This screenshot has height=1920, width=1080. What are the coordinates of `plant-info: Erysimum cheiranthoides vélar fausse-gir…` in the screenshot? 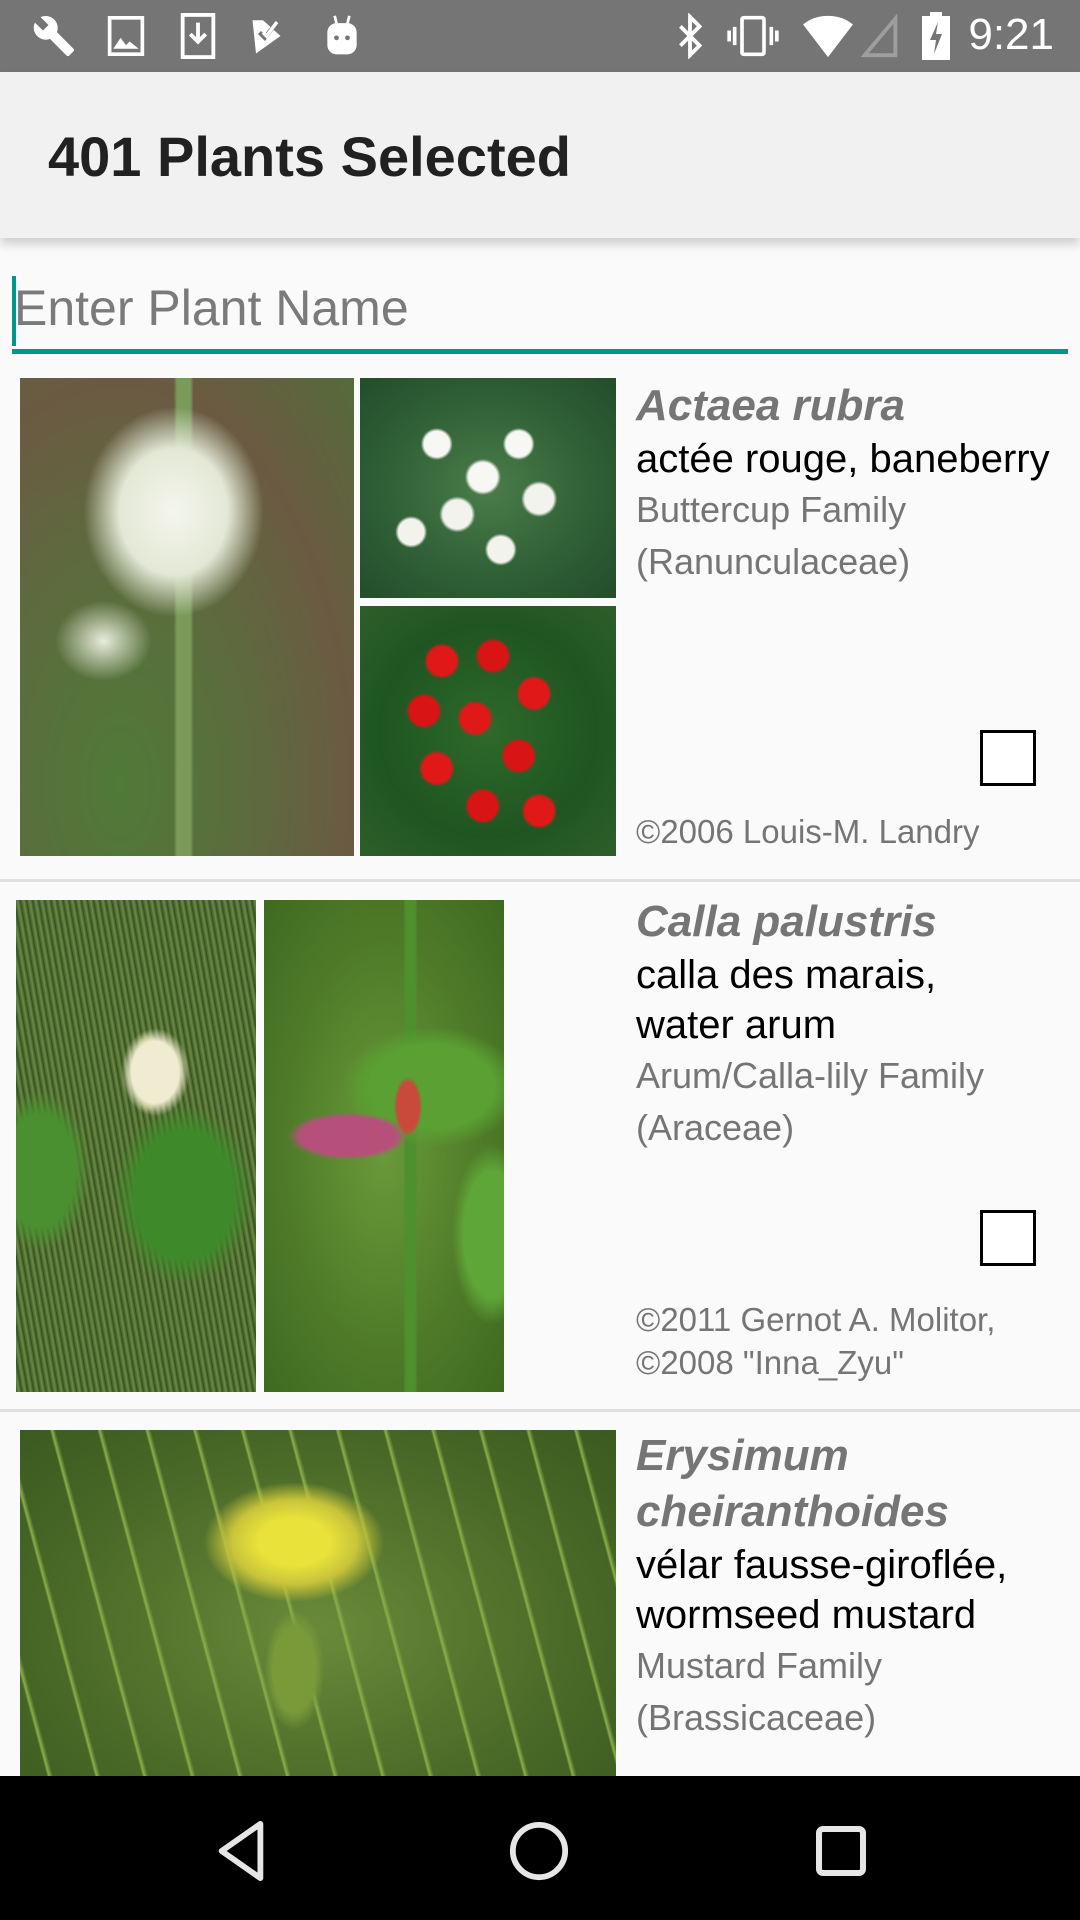 It's located at (849, 1586).